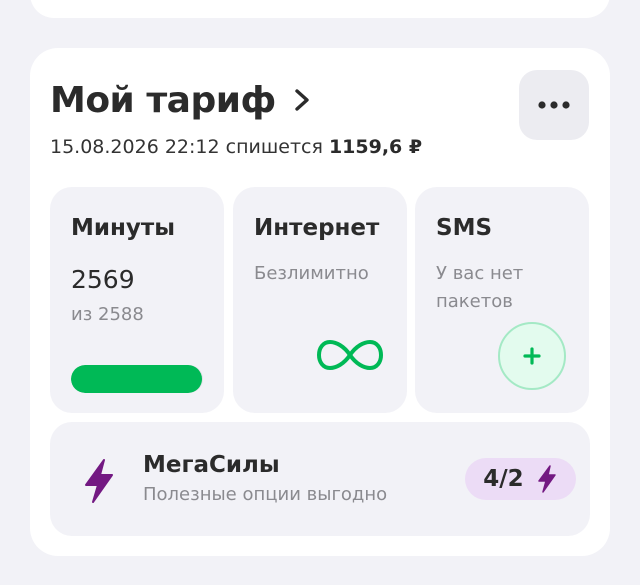  I want to click on megasily-subtitle: Полезные опции выгодно, so click(265, 494).